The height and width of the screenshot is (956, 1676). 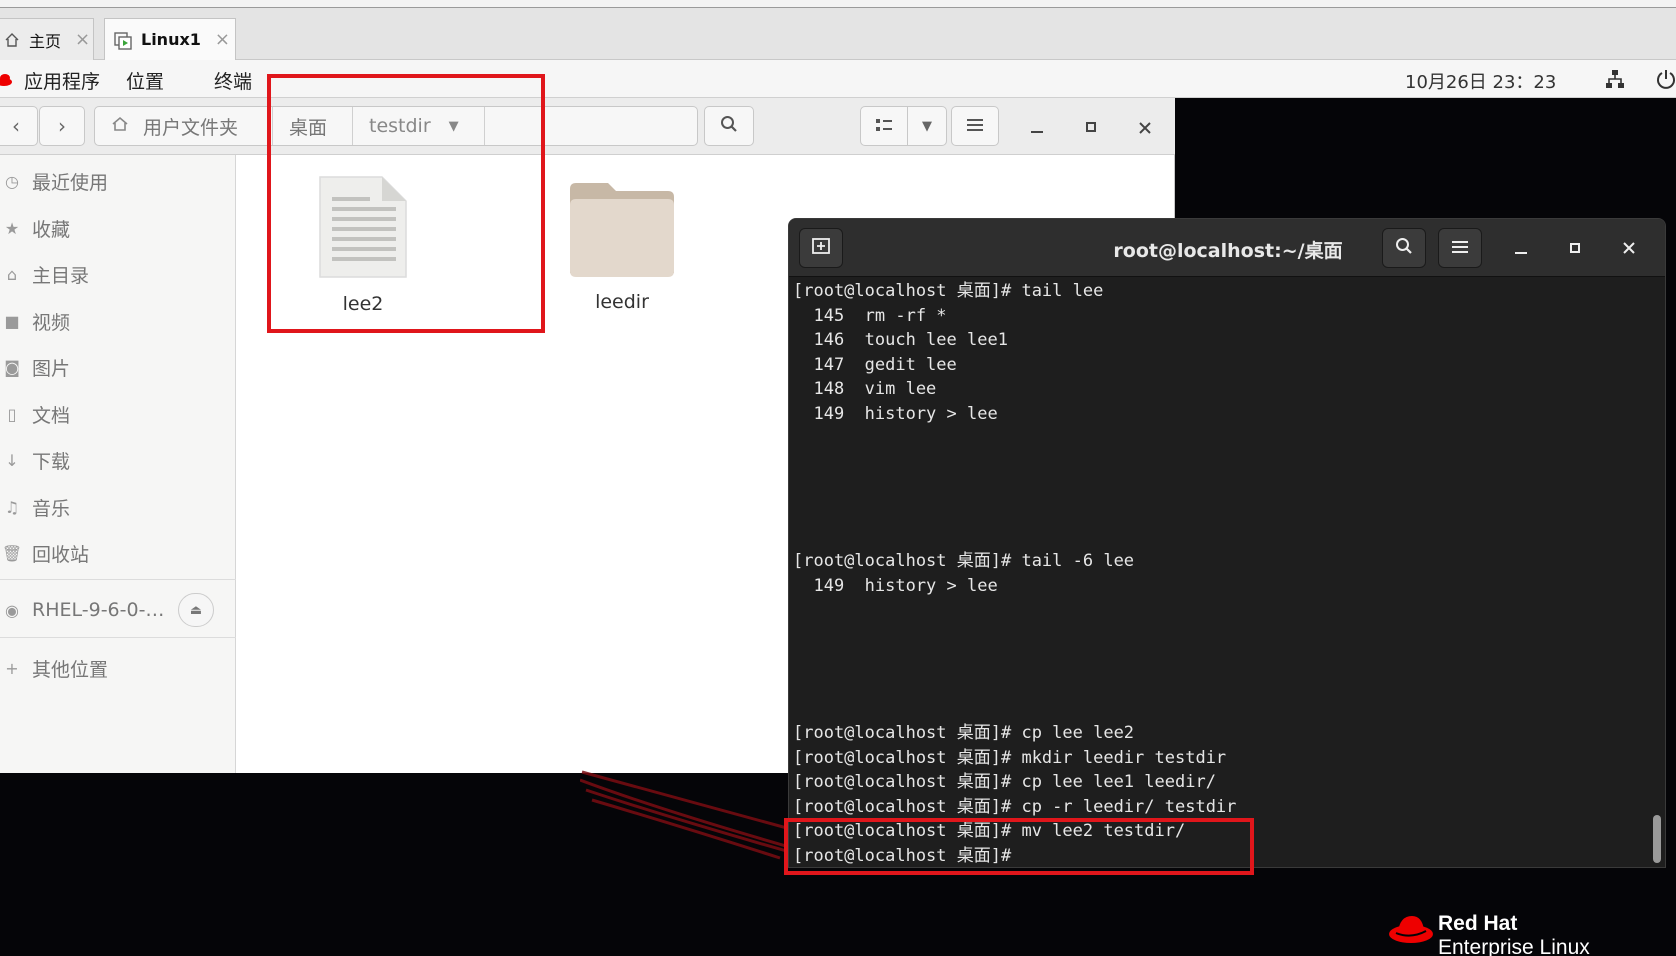 I want to click on terminal-app-menu: 终端, so click(x=233, y=80).